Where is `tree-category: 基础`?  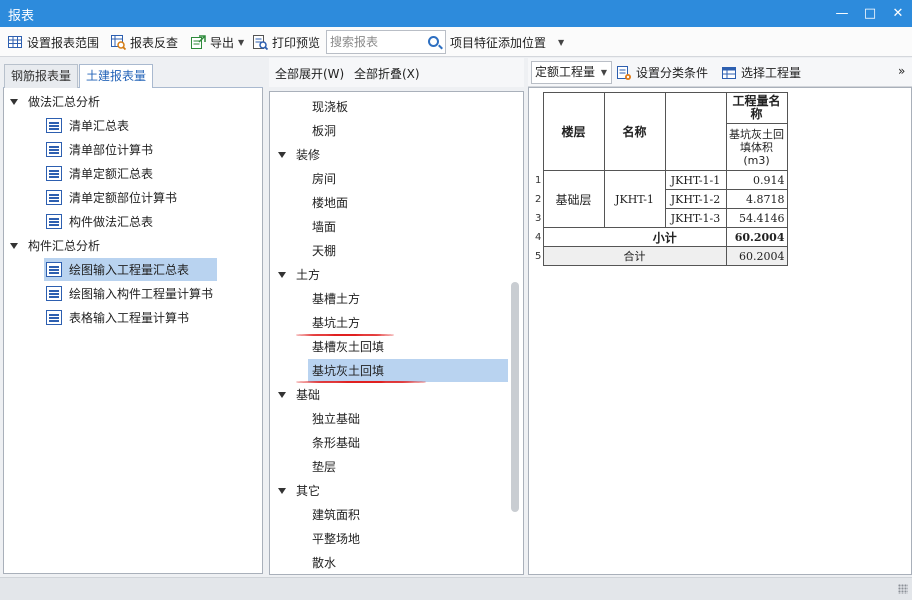
tree-category: 基础 is located at coordinates (299, 394).